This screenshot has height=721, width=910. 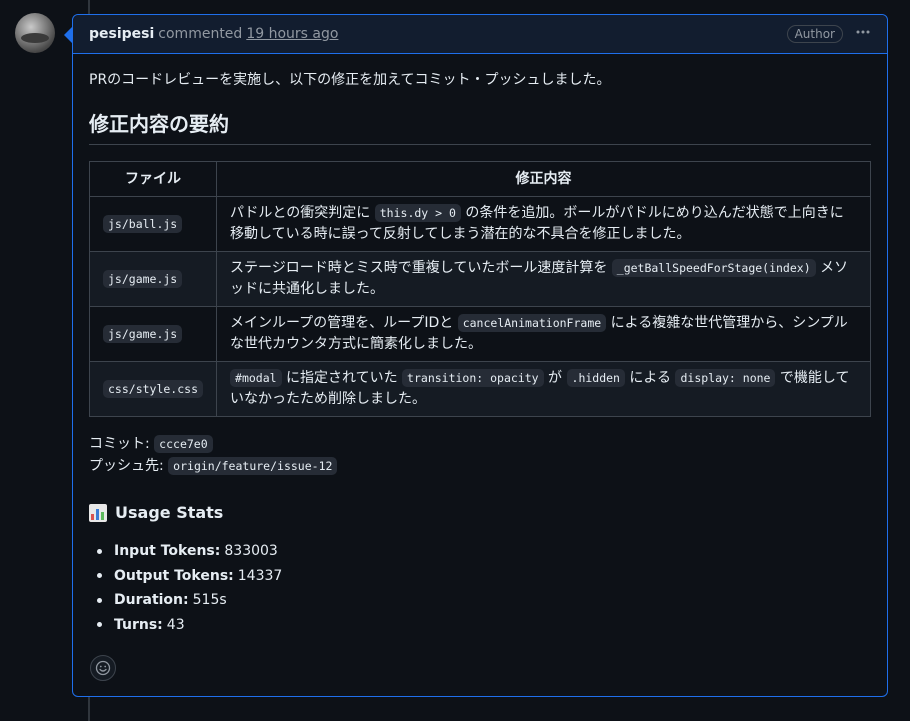 I want to click on kebab-horizontal-icon, so click(x=863, y=34).